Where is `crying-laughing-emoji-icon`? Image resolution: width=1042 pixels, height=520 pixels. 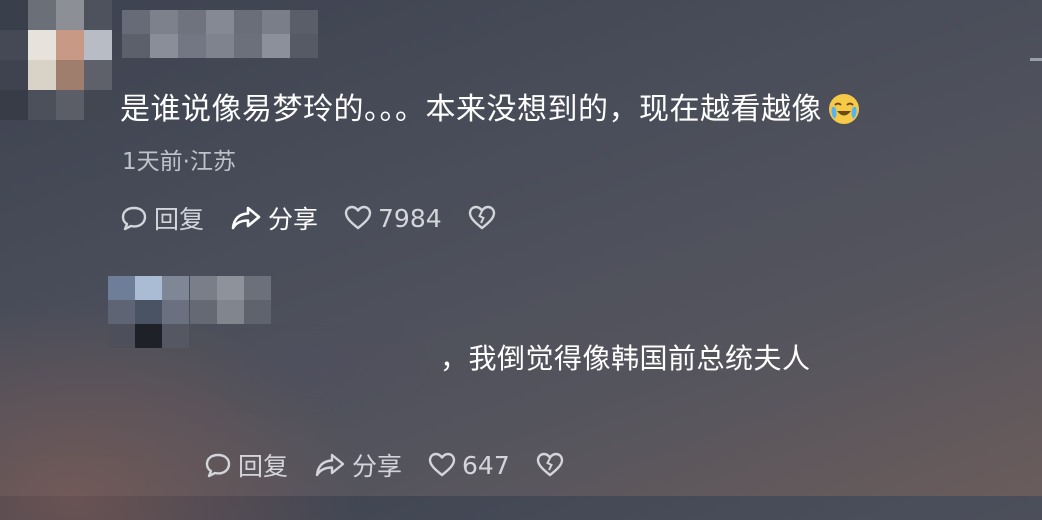
crying-laughing-emoji-icon is located at coordinates (844, 113).